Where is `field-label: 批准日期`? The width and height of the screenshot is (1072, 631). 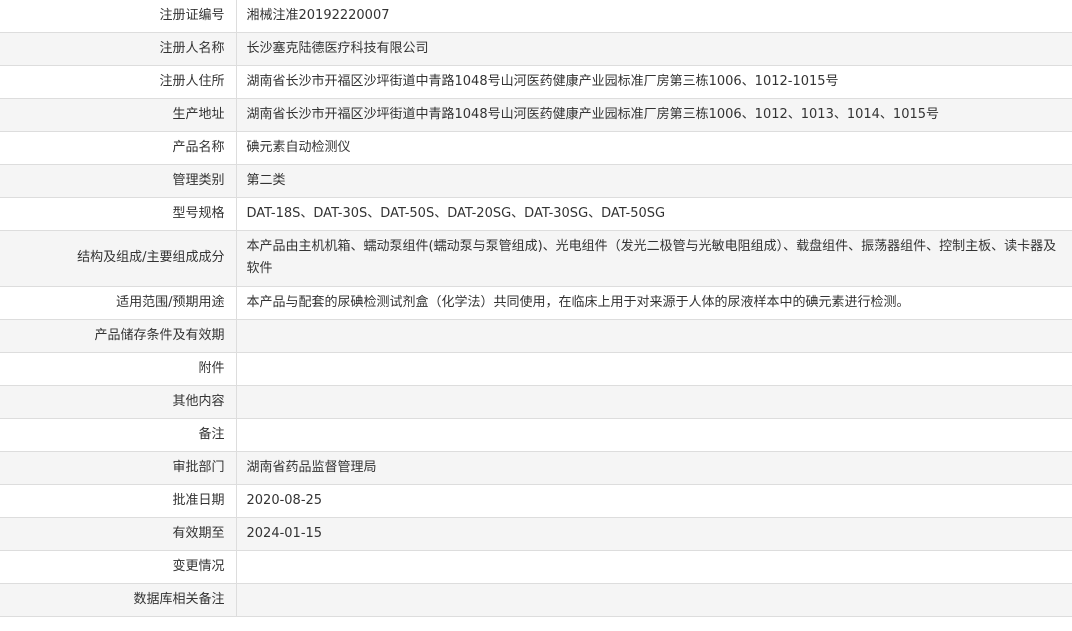
field-label: 批准日期 is located at coordinates (118, 501).